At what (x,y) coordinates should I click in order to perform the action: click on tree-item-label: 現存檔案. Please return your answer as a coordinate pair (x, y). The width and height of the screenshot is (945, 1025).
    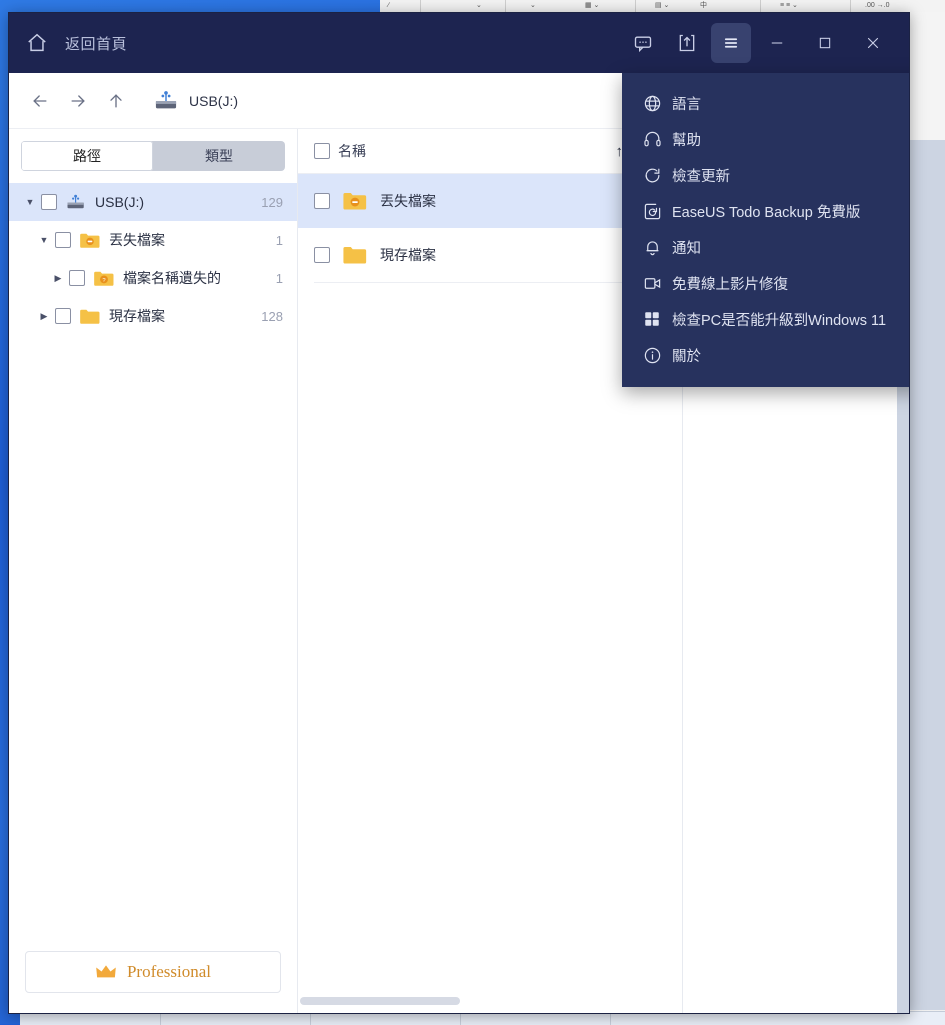
    Looking at the image, I should click on (185, 316).